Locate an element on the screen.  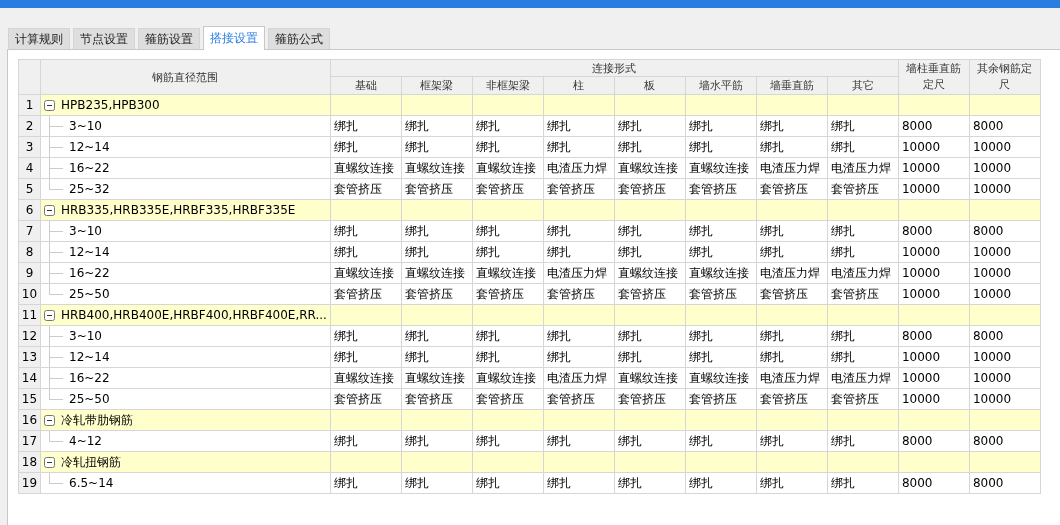
tab: 计算规则 is located at coordinates (39, 38).